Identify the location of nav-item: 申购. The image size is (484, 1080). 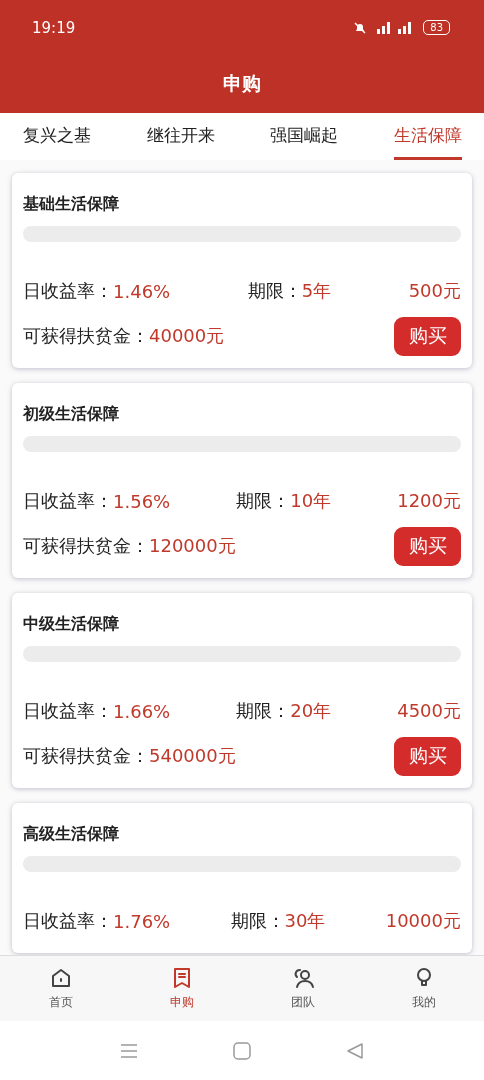
(181, 988).